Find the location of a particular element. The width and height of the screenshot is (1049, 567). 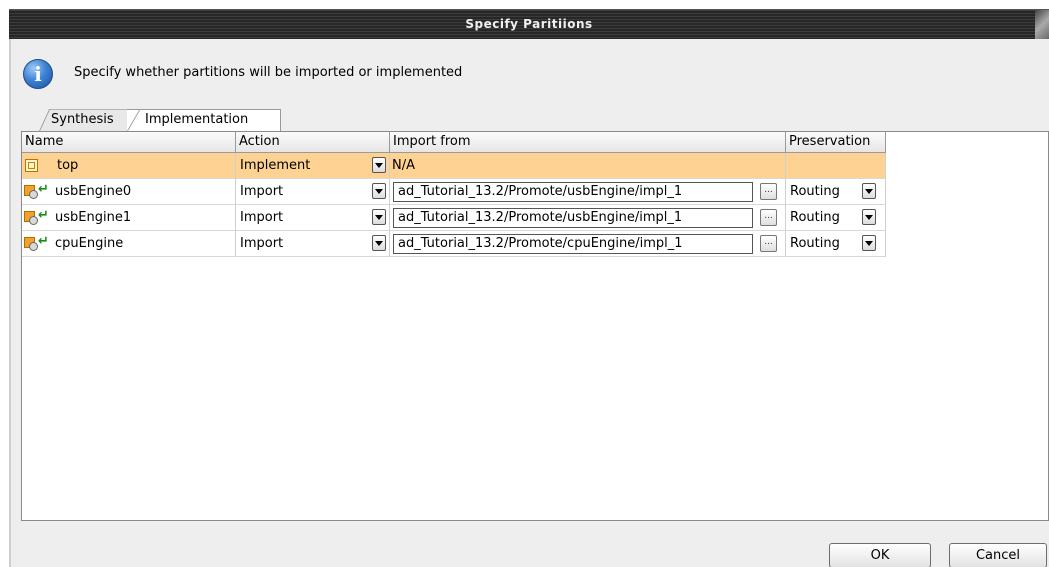

name-cell: ↵ usbEngine1 is located at coordinates (129, 218).